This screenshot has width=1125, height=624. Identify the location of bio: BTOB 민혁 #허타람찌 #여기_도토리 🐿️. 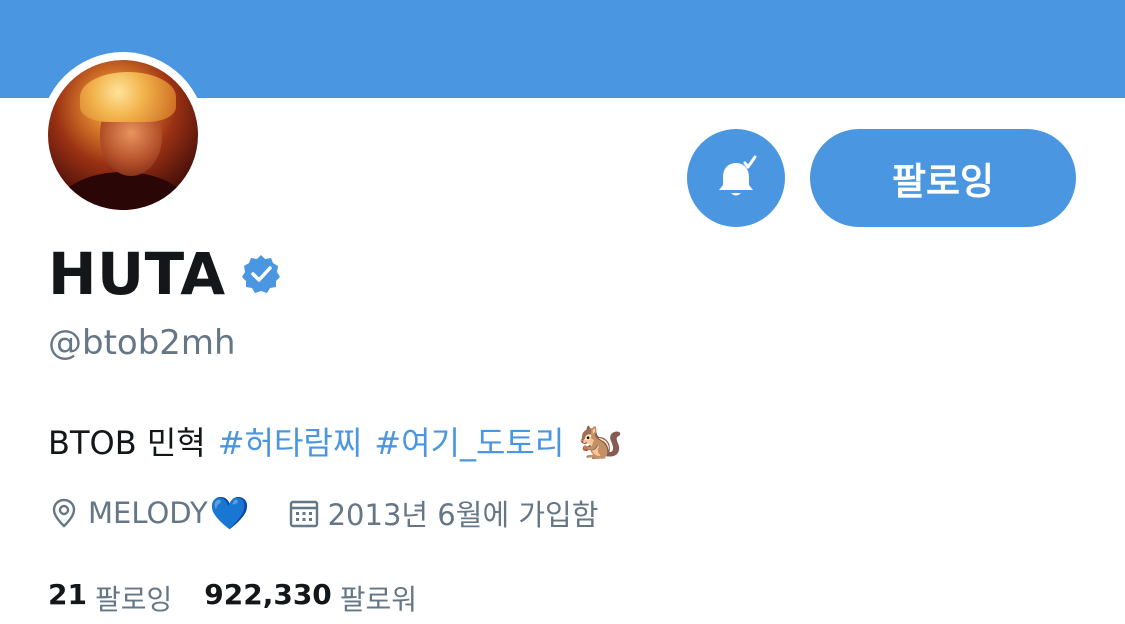
(335, 441).